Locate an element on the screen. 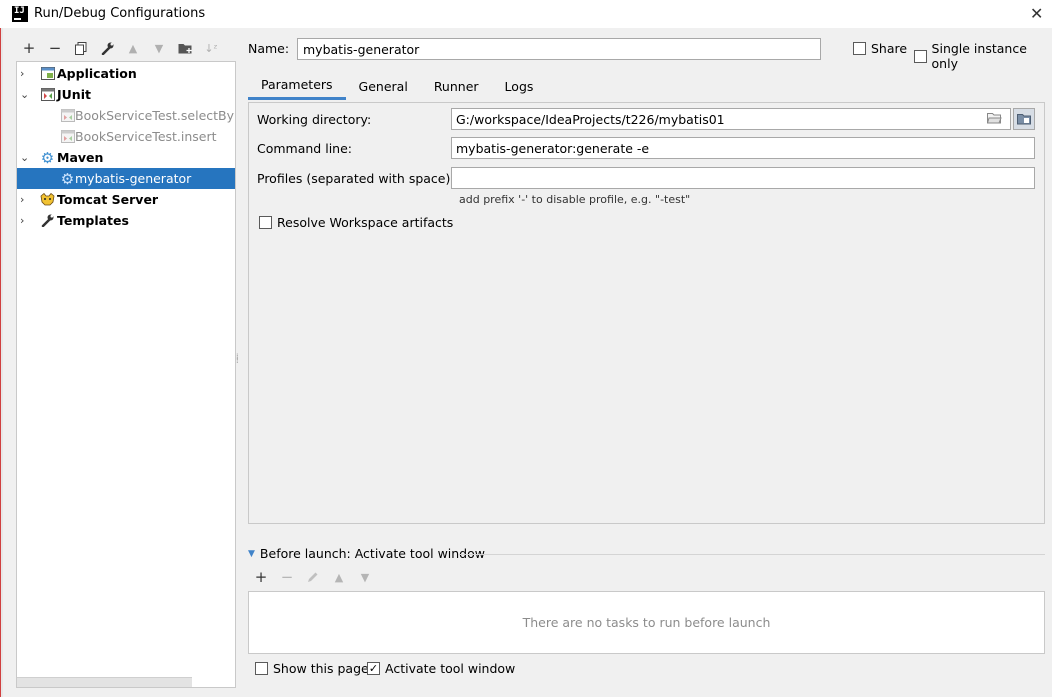 The image size is (1052, 697). single-instance-label: Single instance only is located at coordinates (979, 56).